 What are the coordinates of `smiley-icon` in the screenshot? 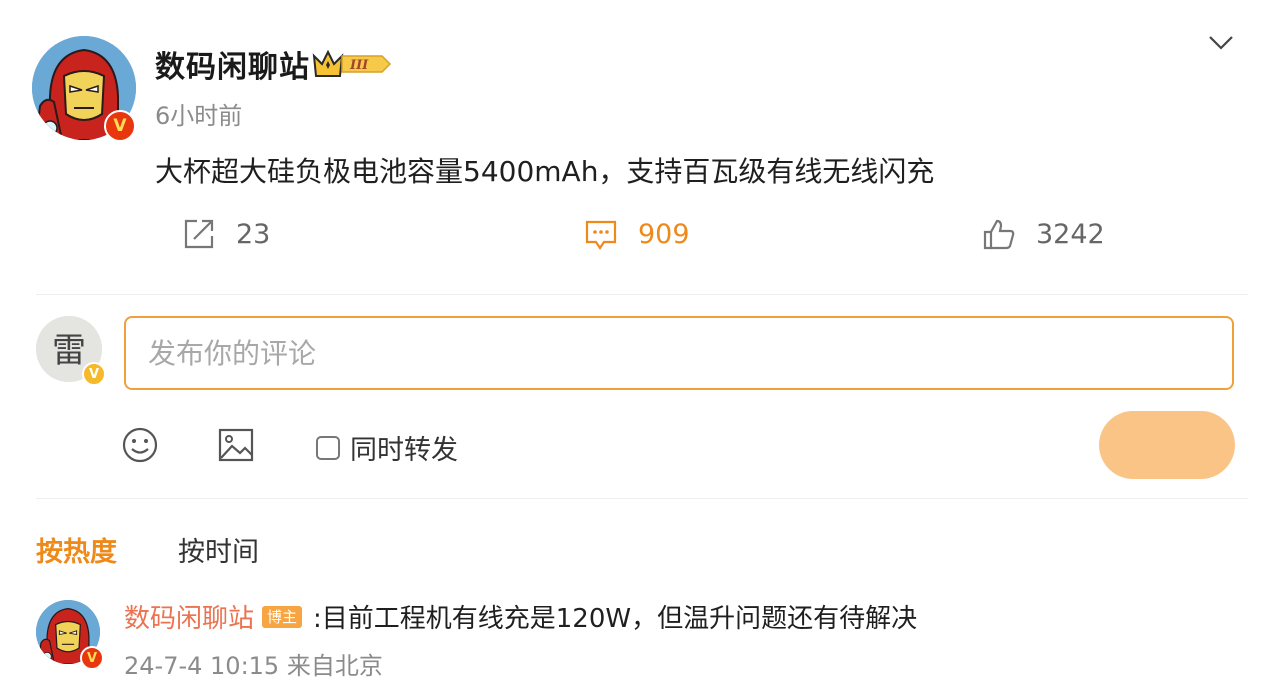 It's located at (140, 445).